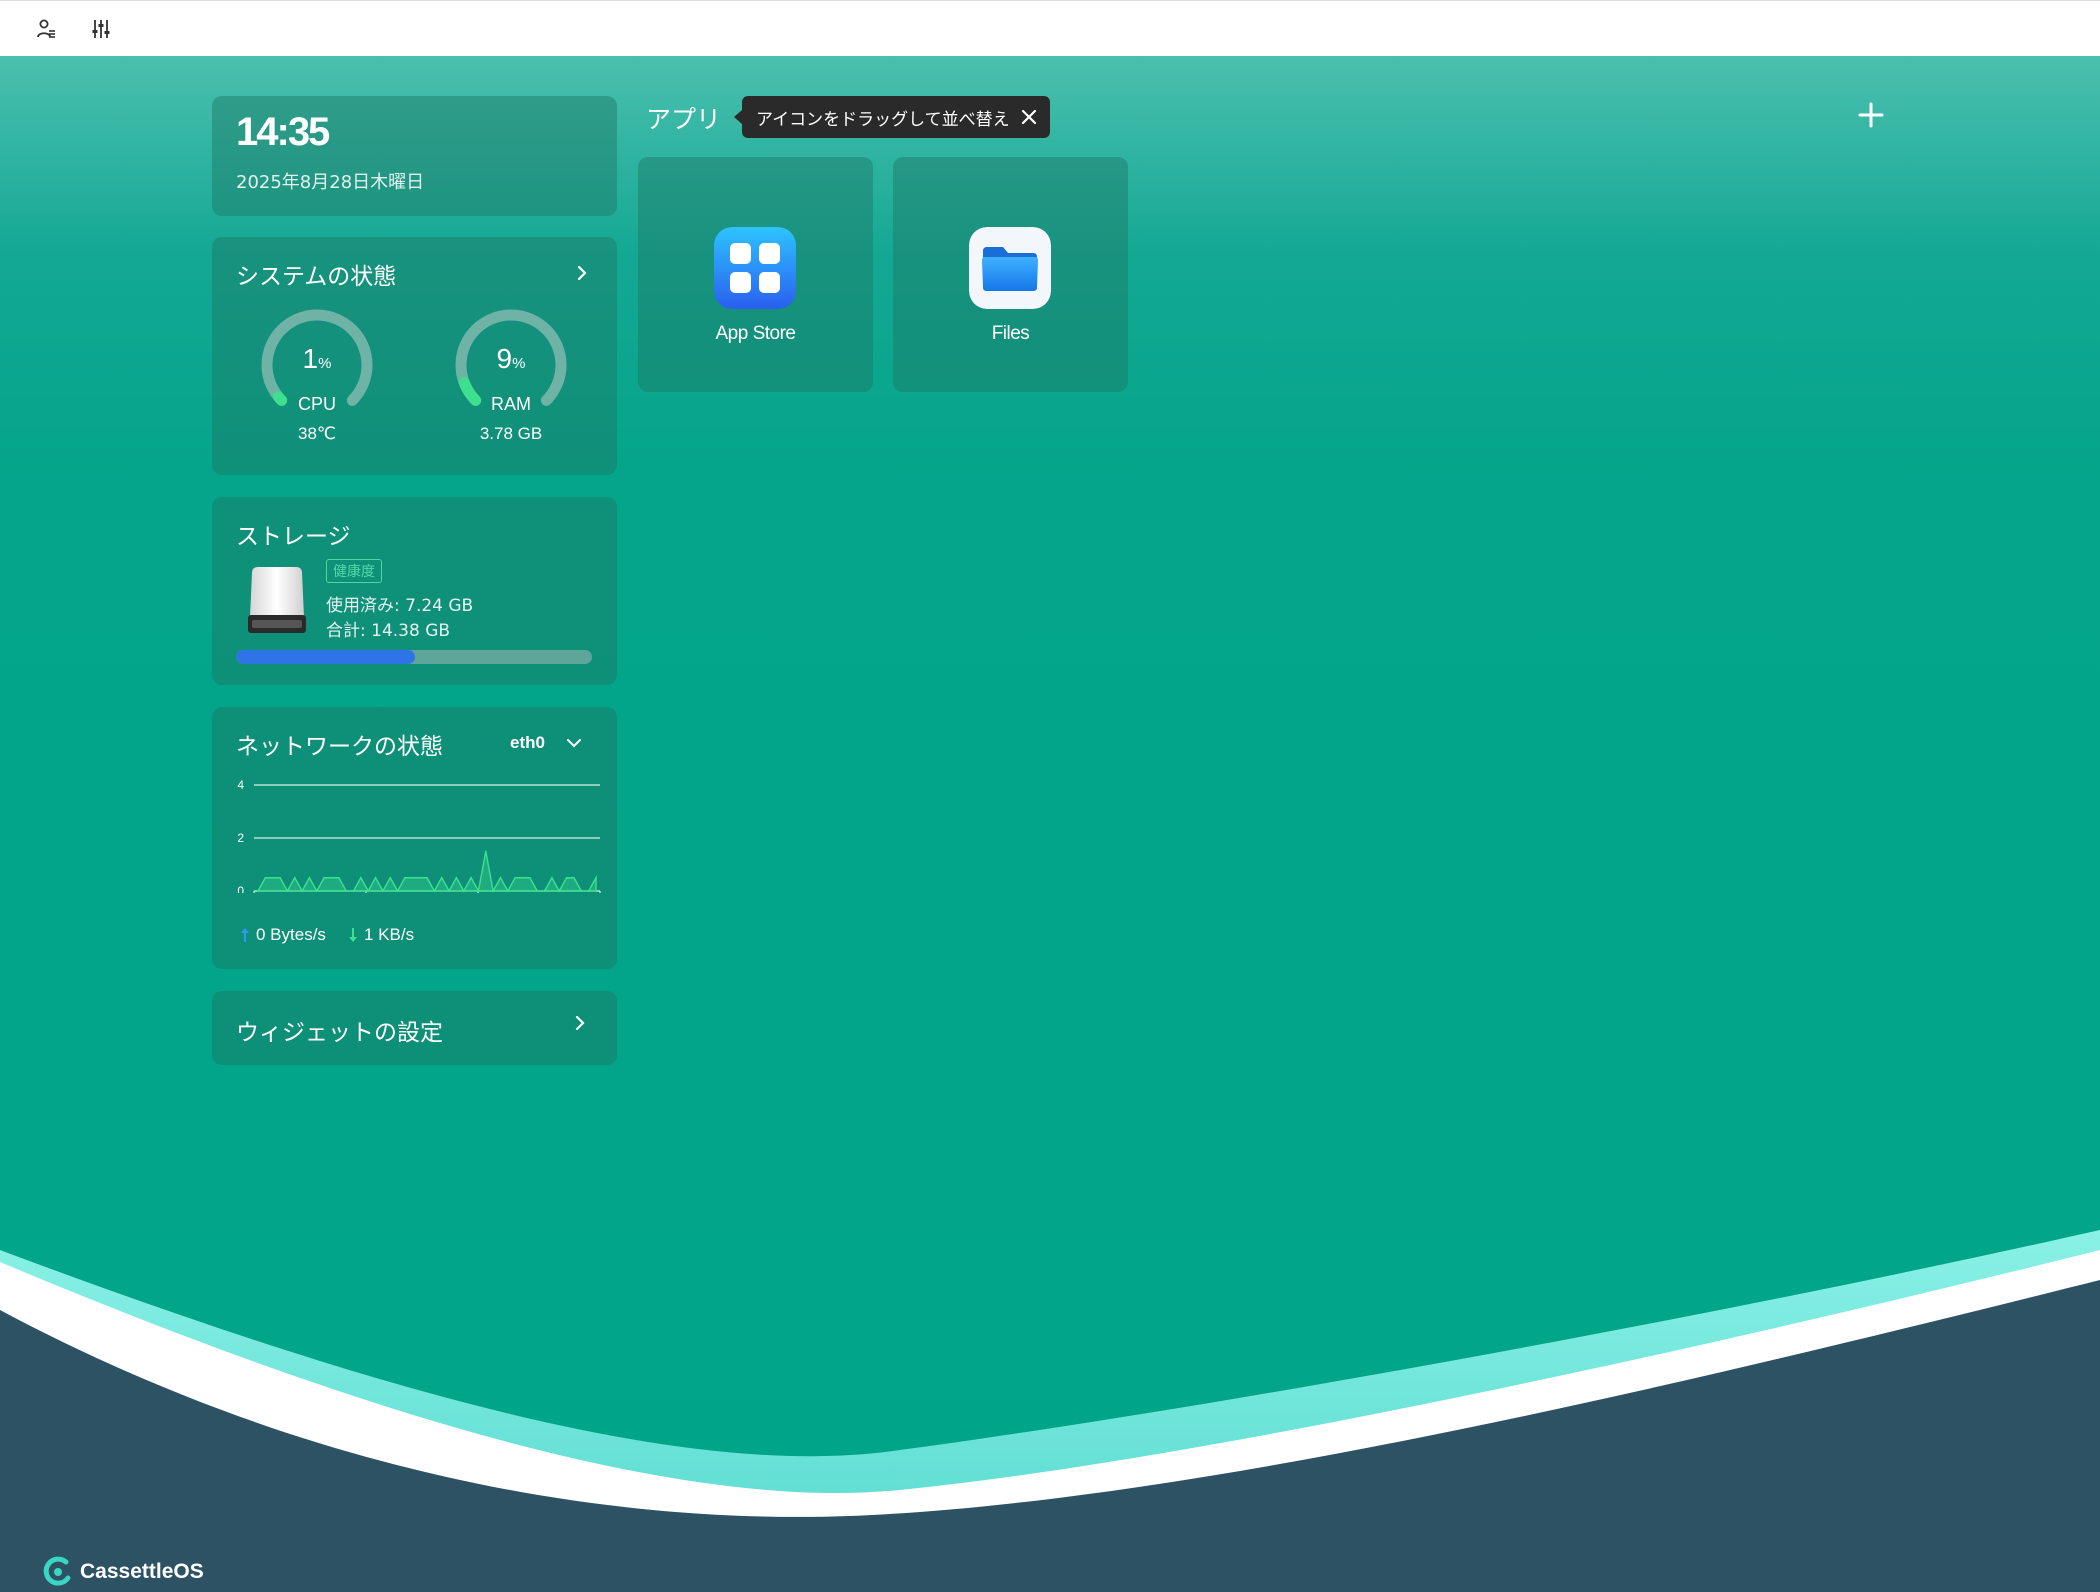 The image size is (2100, 1592). Describe the element at coordinates (293, 537) in the screenshot. I see `storage-title: ストレージ` at that location.